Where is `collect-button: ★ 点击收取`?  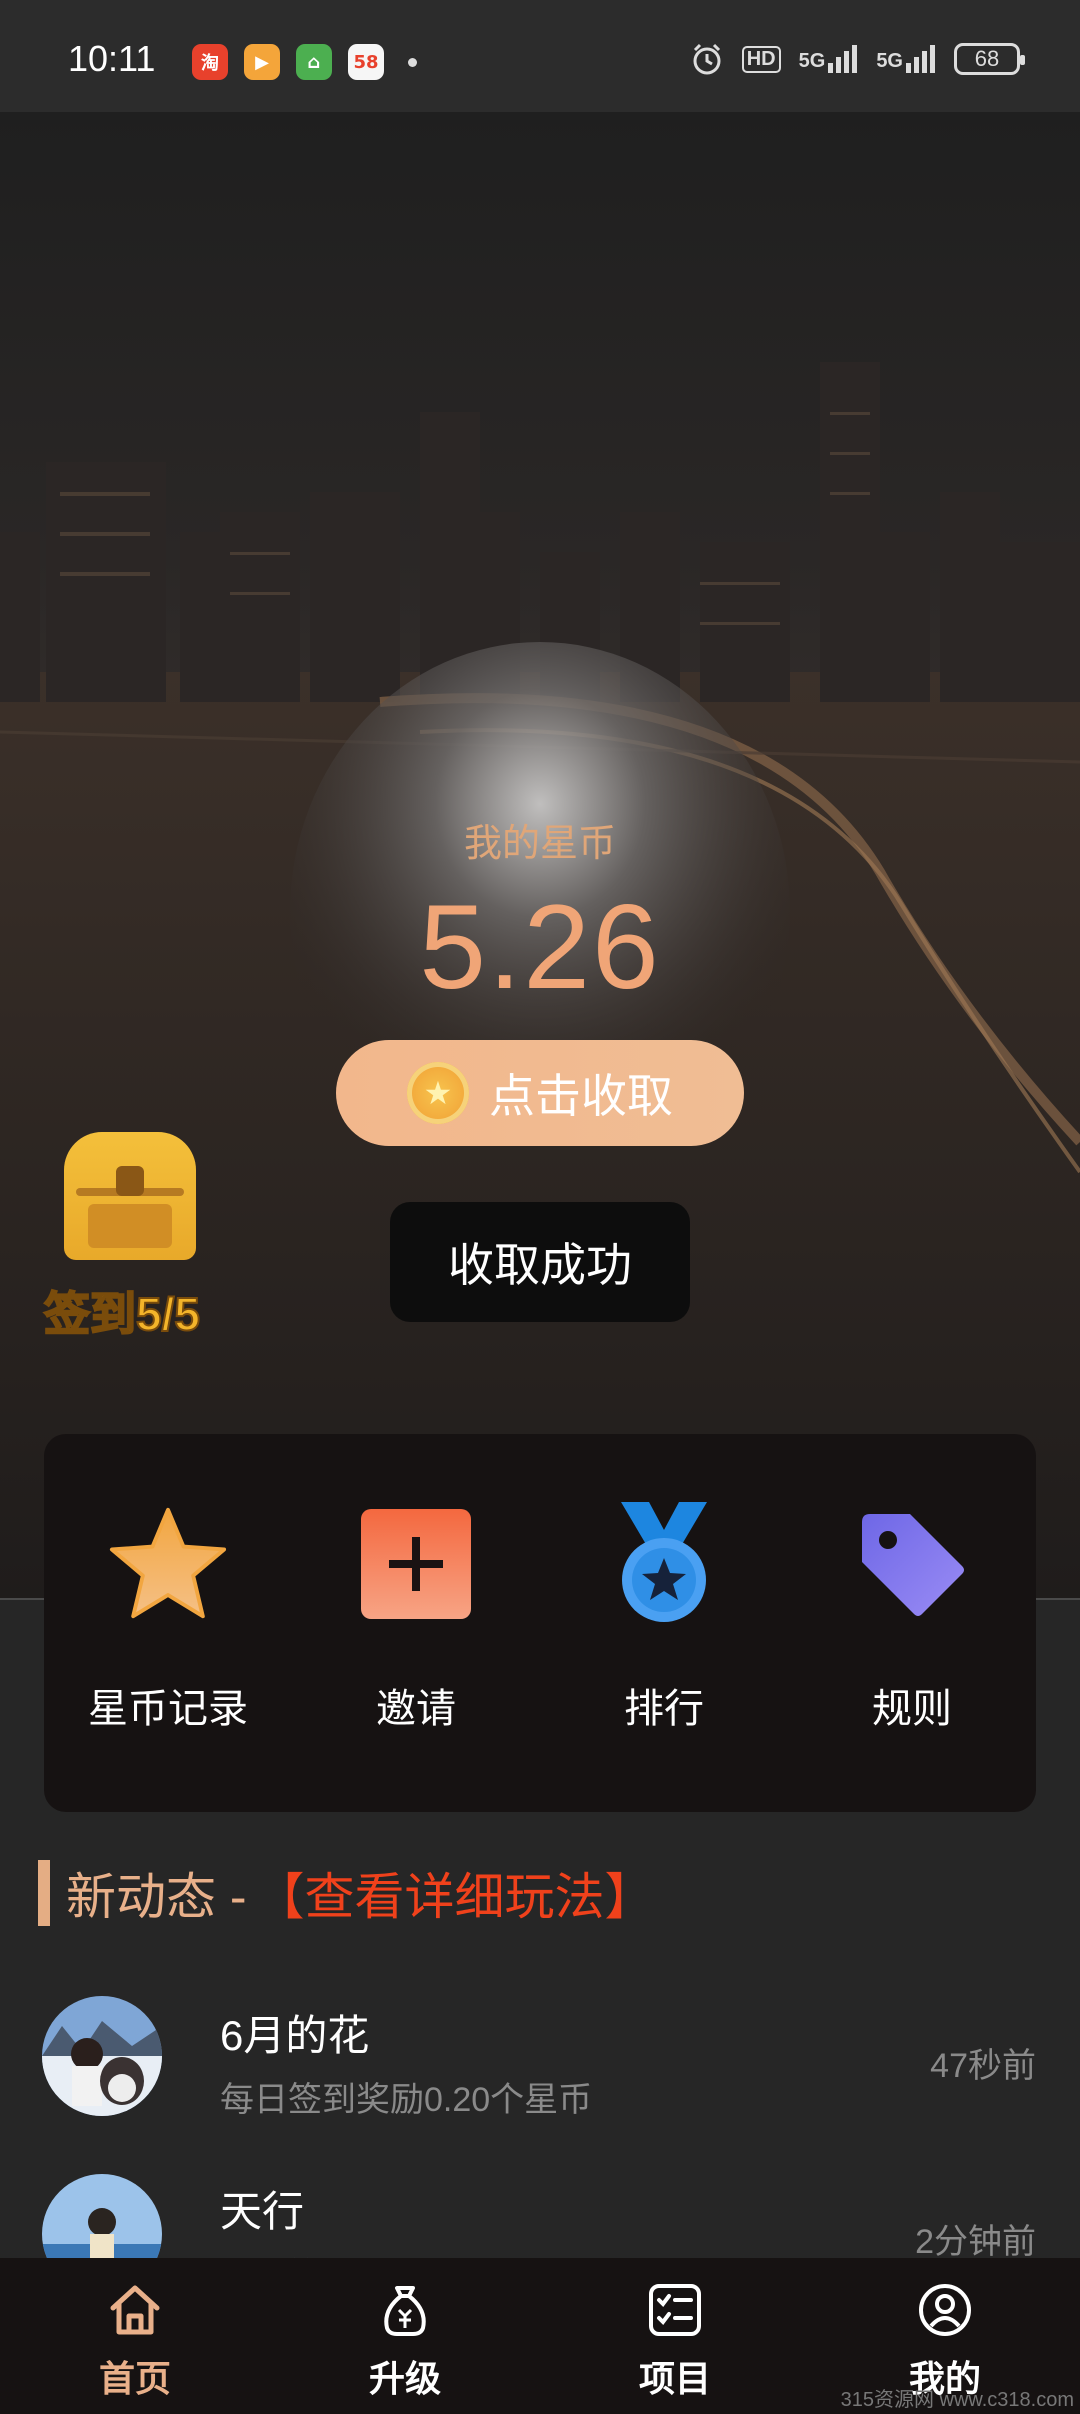 collect-button: ★ 点击收取 is located at coordinates (540, 1093).